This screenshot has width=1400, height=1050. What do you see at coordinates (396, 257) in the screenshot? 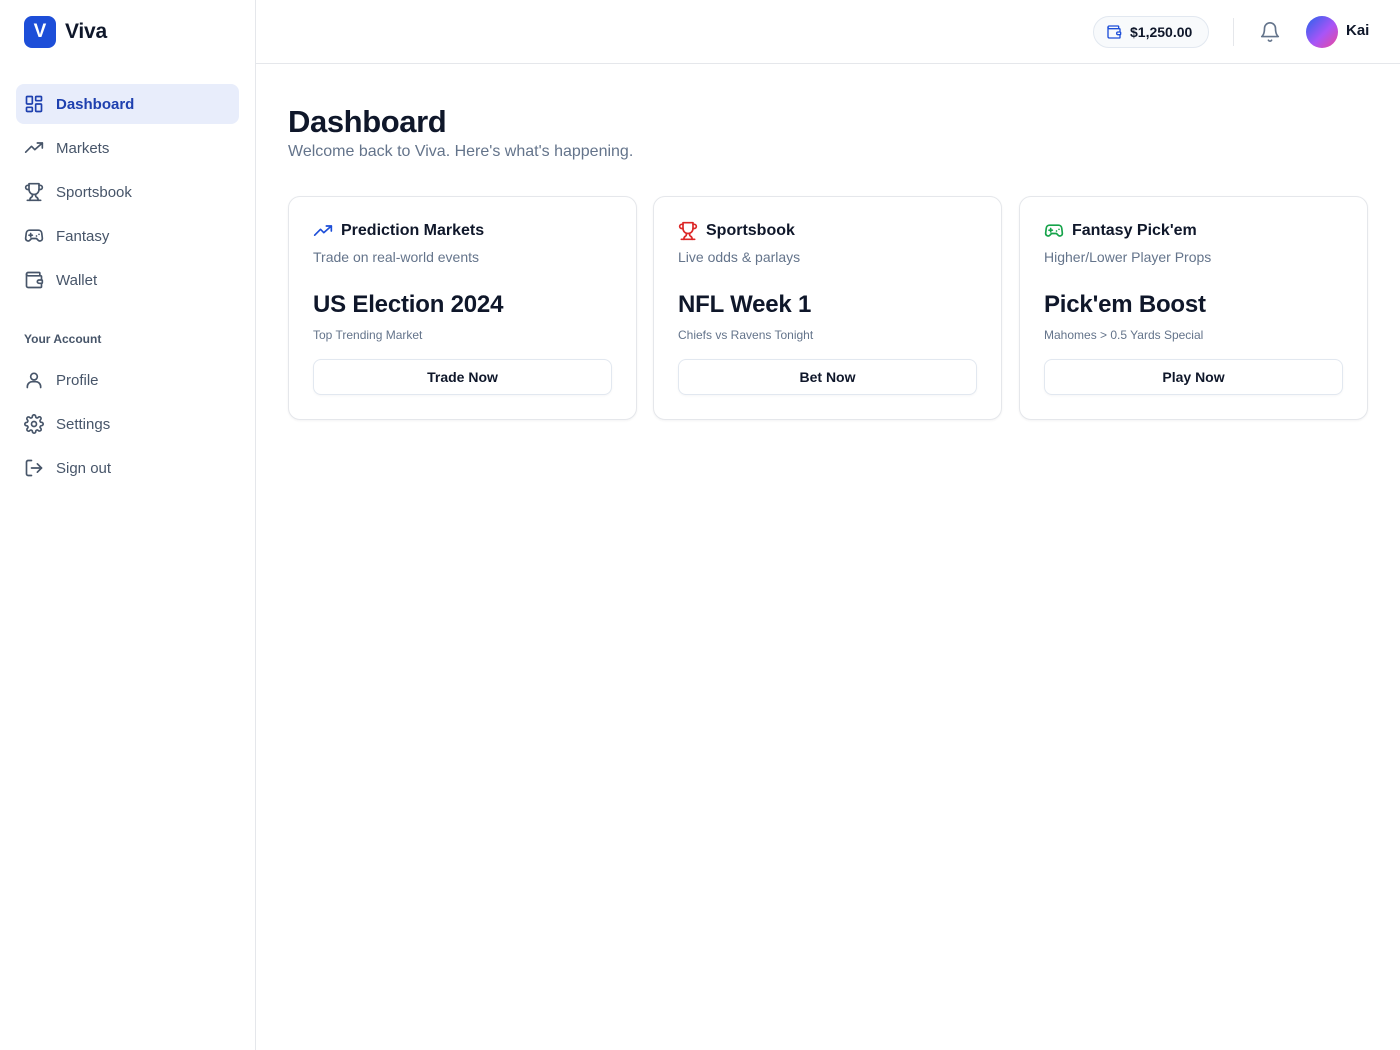
I see `card-description: Trade on real-world events` at bounding box center [396, 257].